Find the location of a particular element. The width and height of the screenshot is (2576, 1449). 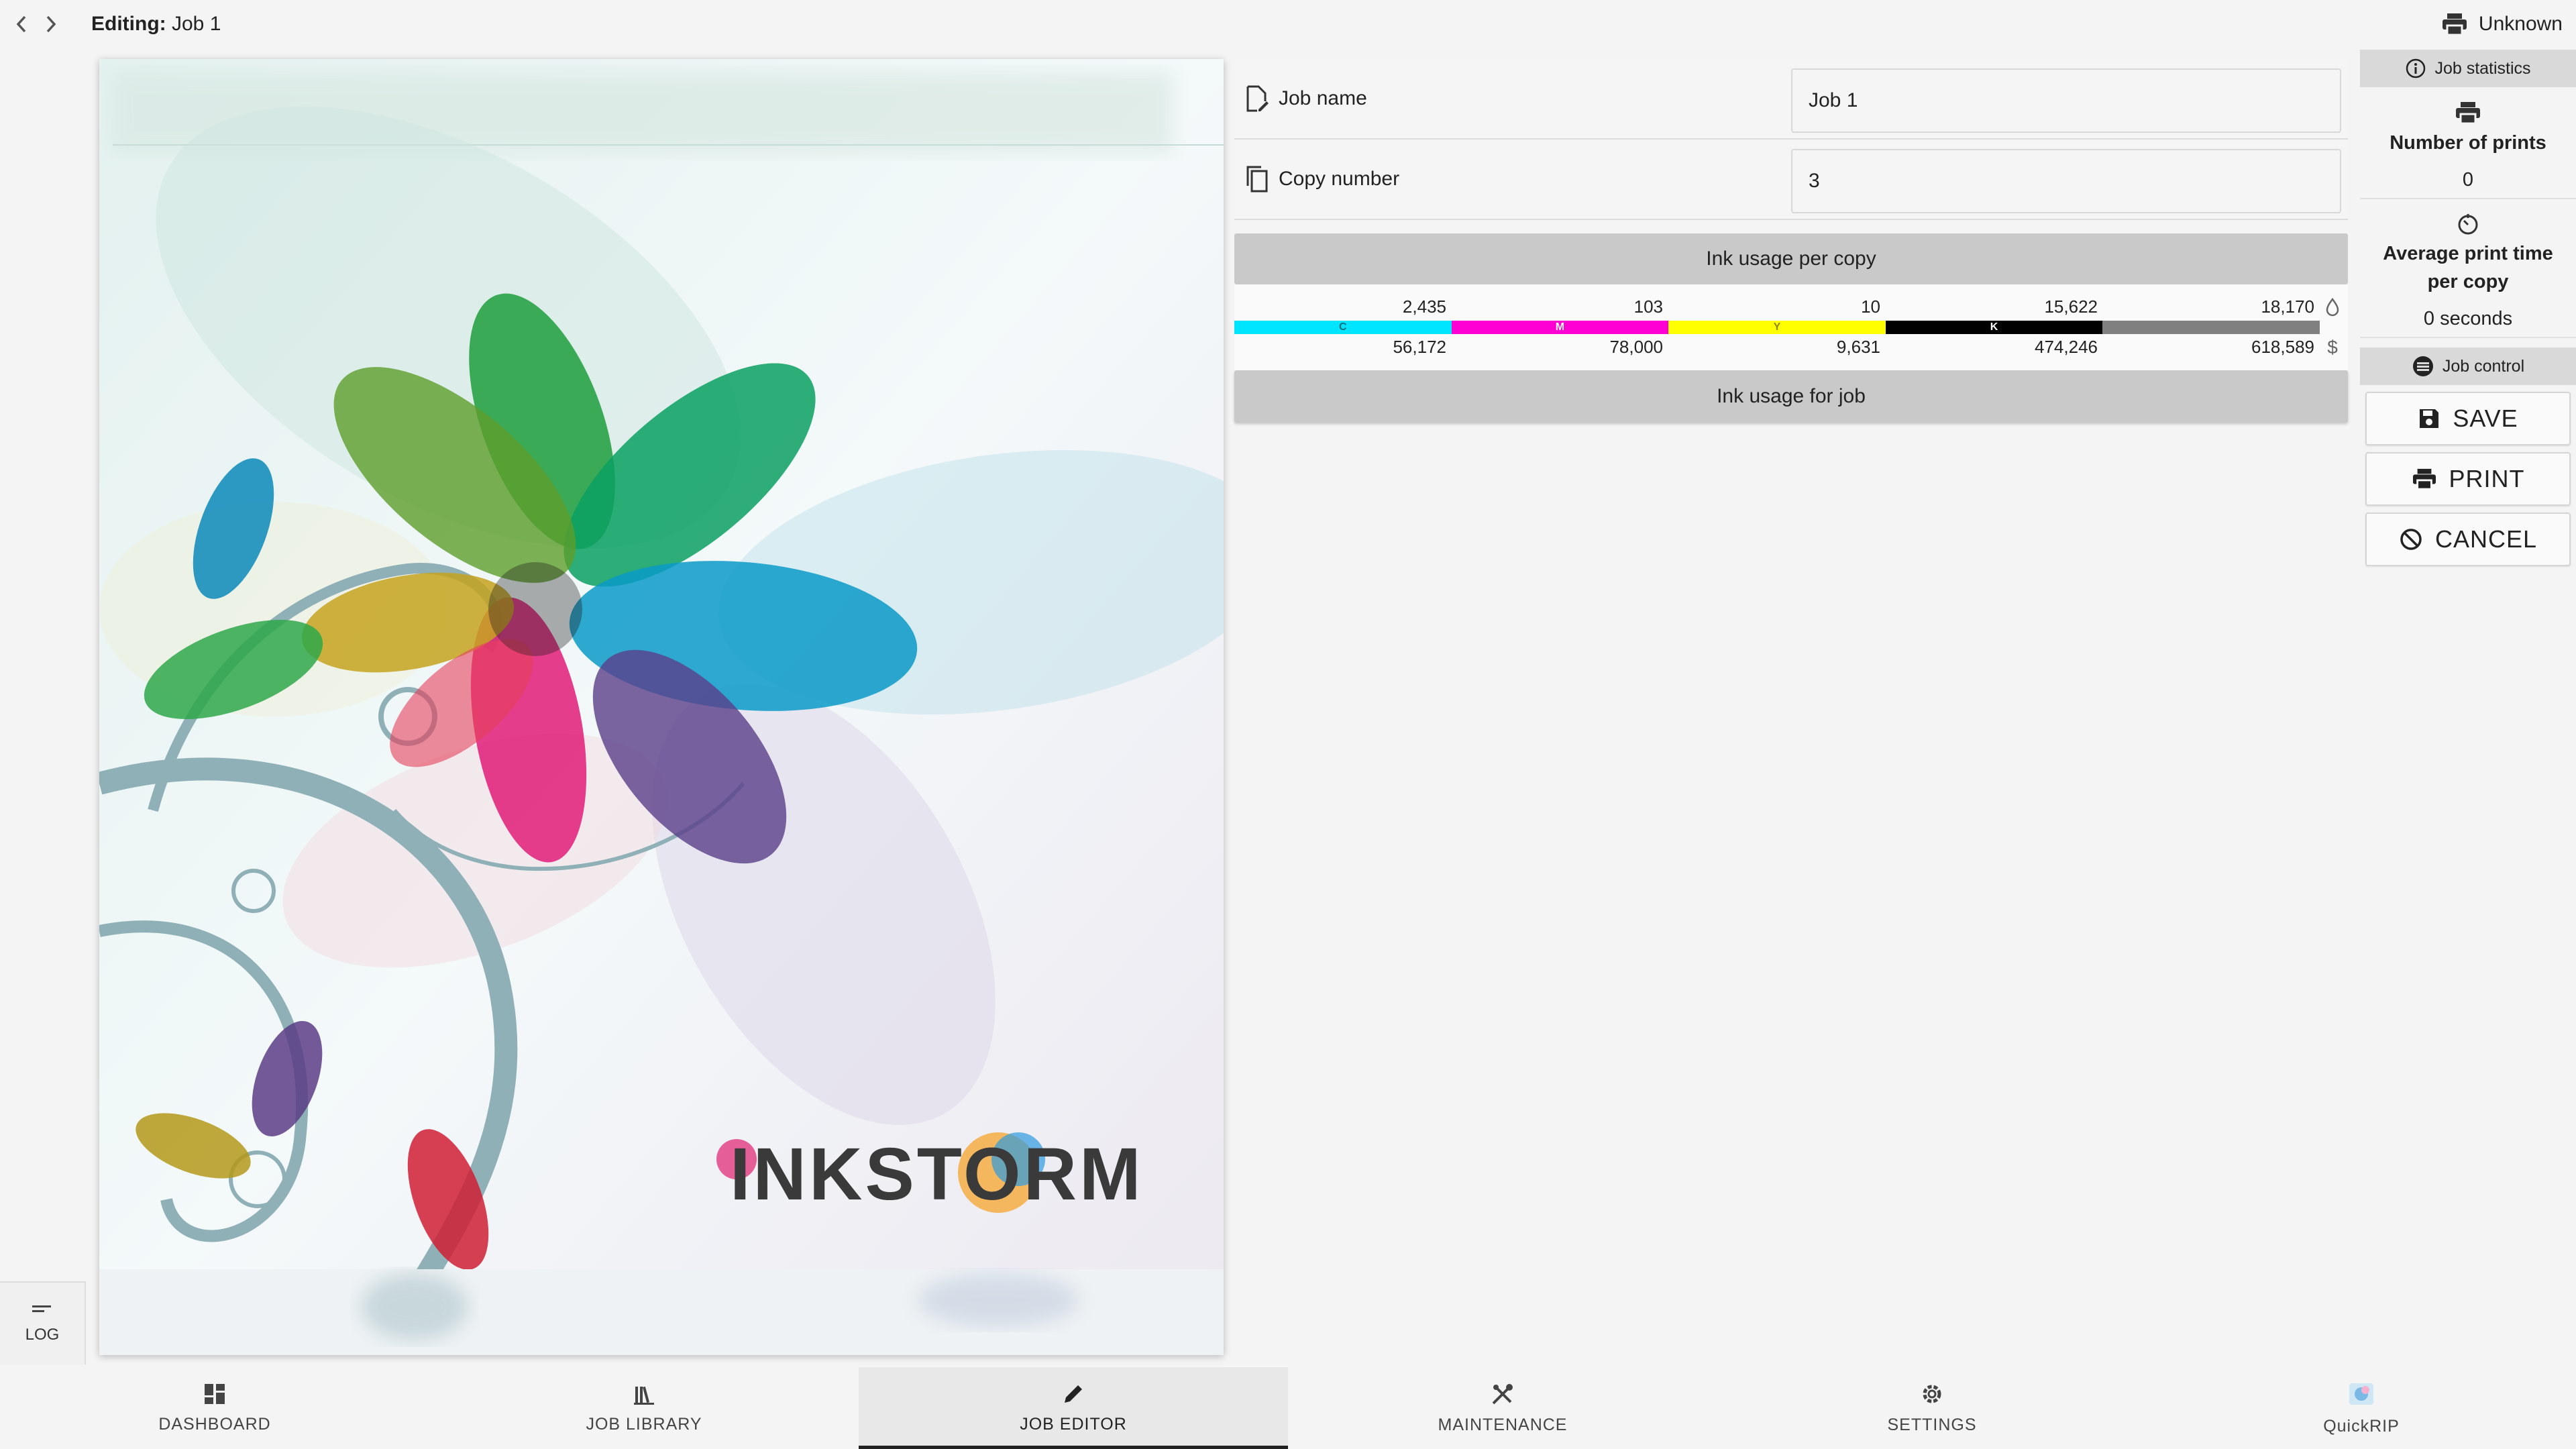

tab-quickrip-label: QuickRIP is located at coordinates (2361, 1426).